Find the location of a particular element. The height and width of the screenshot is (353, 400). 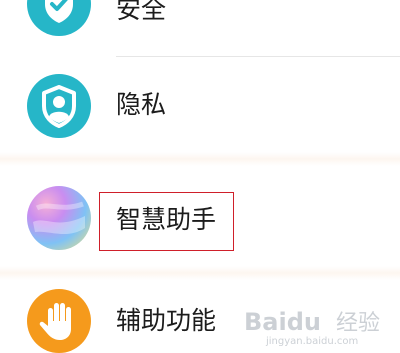

watermark: Baidu 经验 jingyan.baidu.com is located at coordinates (319, 324).